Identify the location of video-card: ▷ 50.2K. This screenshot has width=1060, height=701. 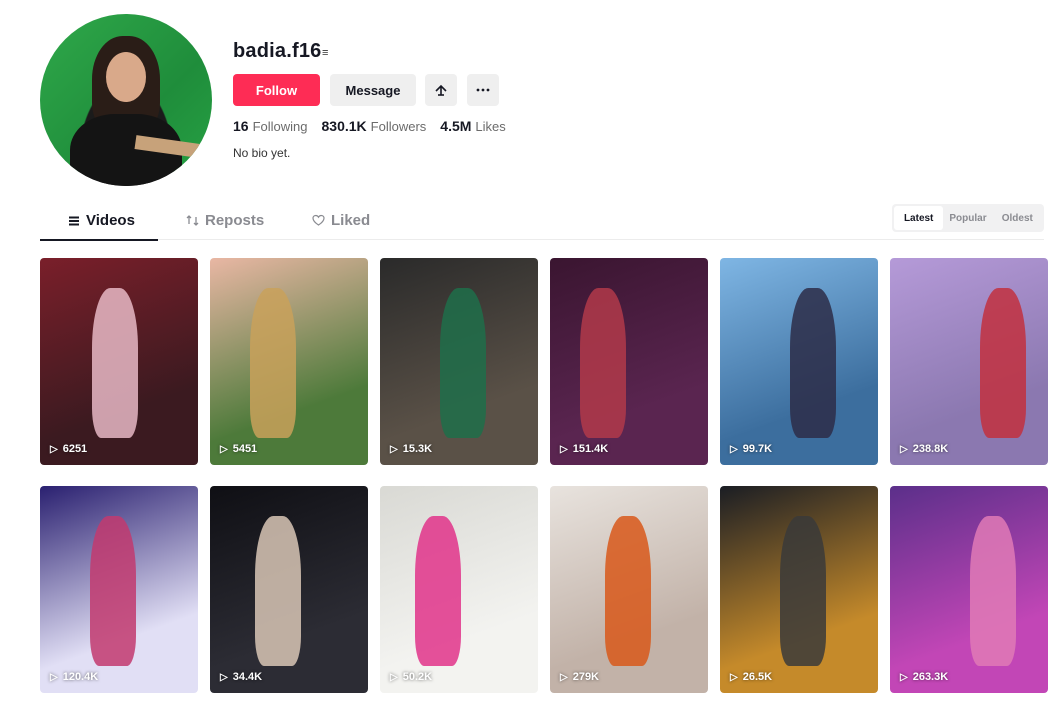
(459, 589).